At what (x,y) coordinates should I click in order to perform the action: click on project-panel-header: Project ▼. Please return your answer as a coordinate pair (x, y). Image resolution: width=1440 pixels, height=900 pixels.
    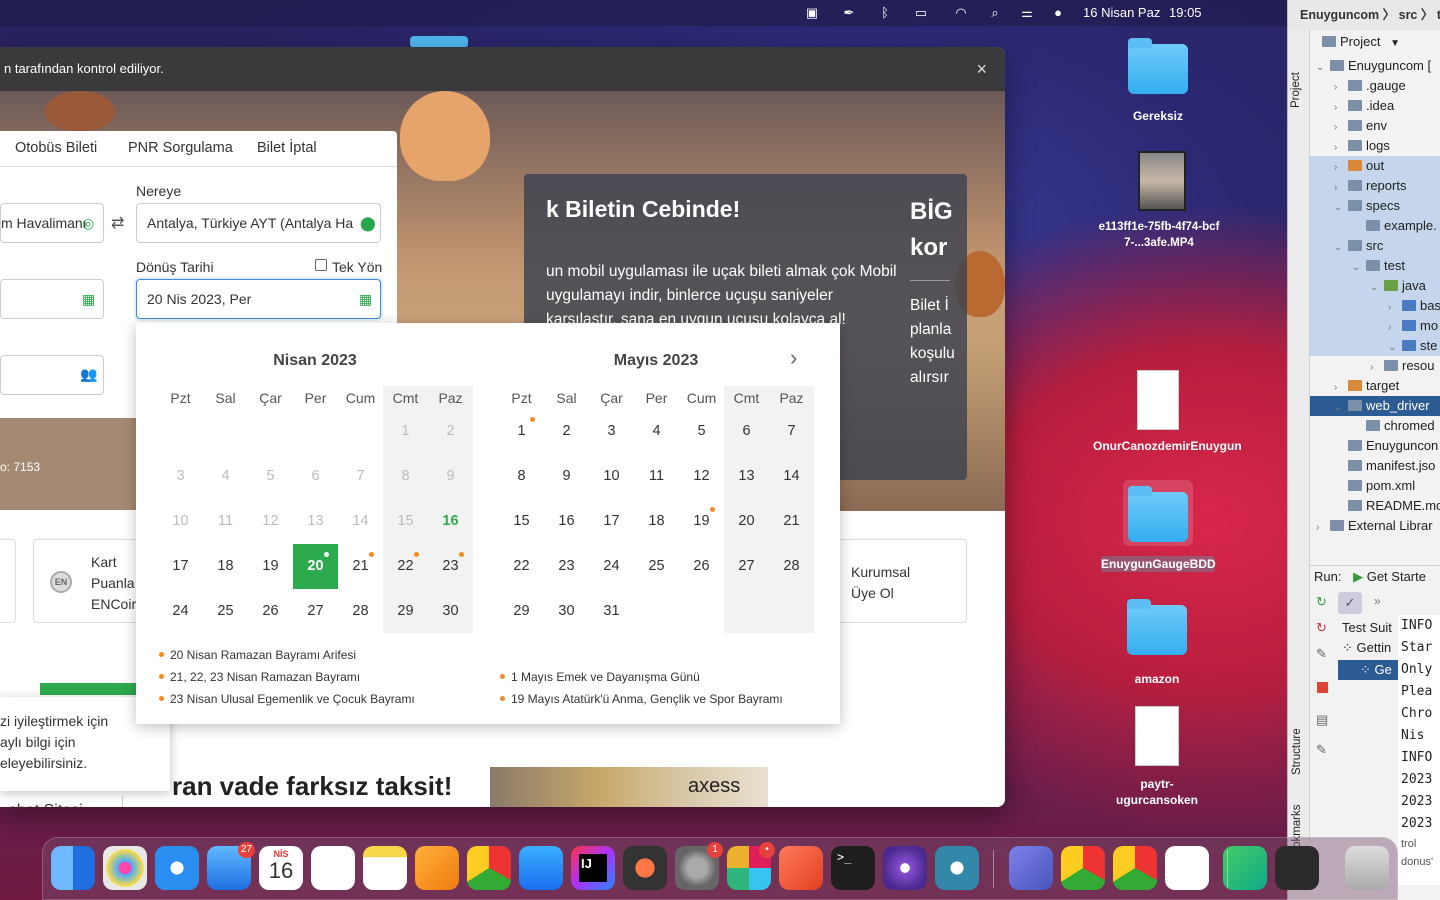
    Looking at the image, I should click on (1361, 41).